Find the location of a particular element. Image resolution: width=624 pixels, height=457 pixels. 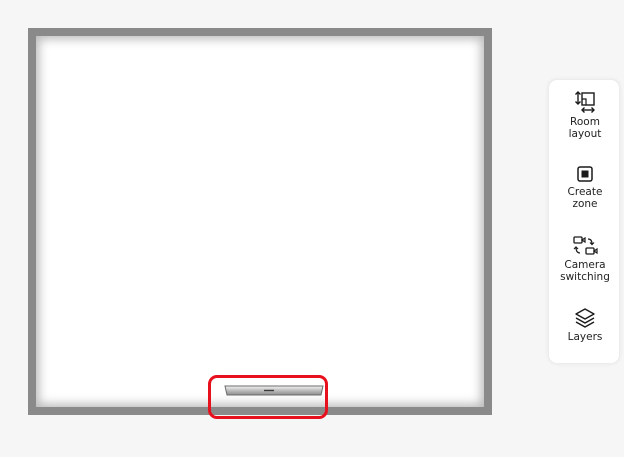

camera-switching-label: Camera switching is located at coordinates (585, 271).